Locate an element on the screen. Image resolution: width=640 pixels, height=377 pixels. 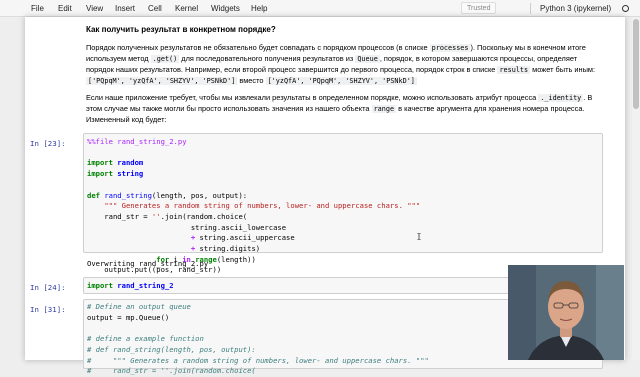
menubar-divider is located at coordinates (530, 8).